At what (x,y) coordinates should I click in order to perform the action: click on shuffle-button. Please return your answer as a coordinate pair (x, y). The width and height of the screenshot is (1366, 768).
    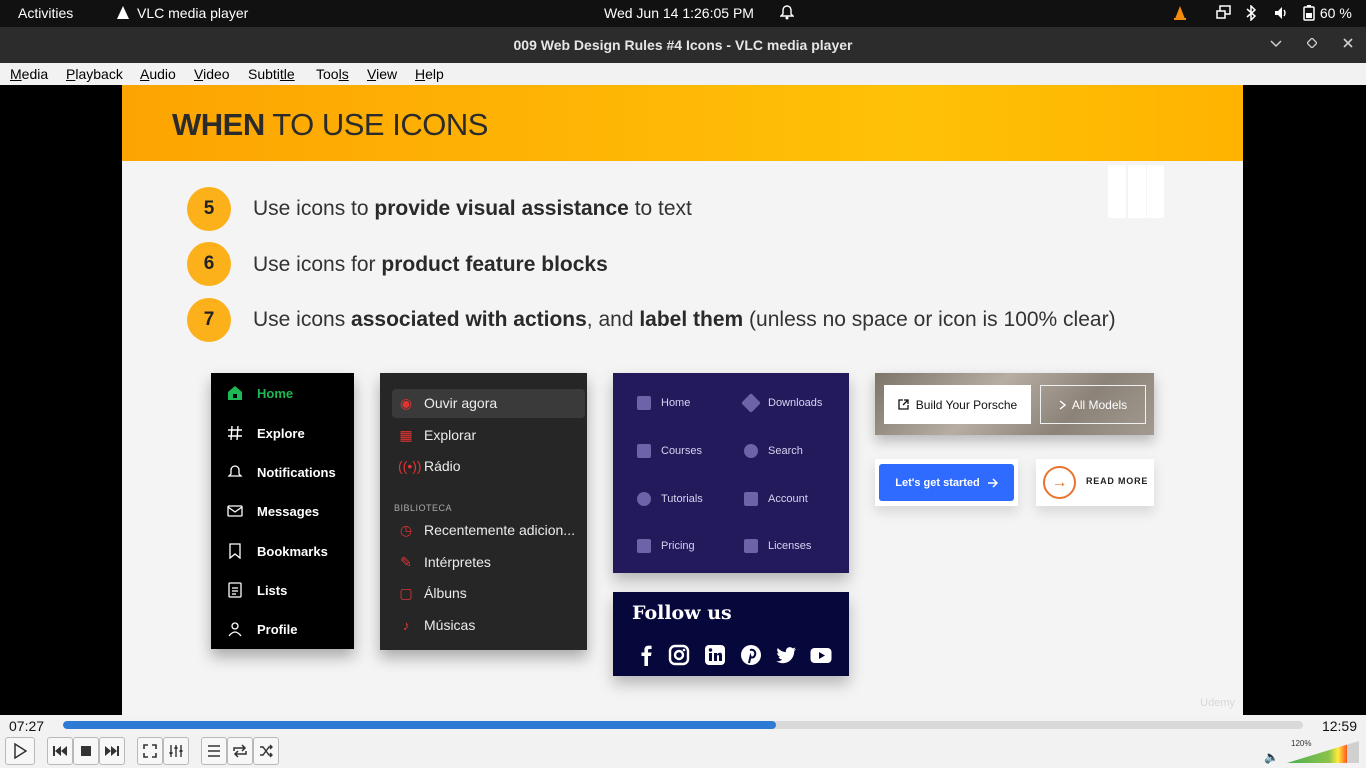
    Looking at the image, I should click on (266, 751).